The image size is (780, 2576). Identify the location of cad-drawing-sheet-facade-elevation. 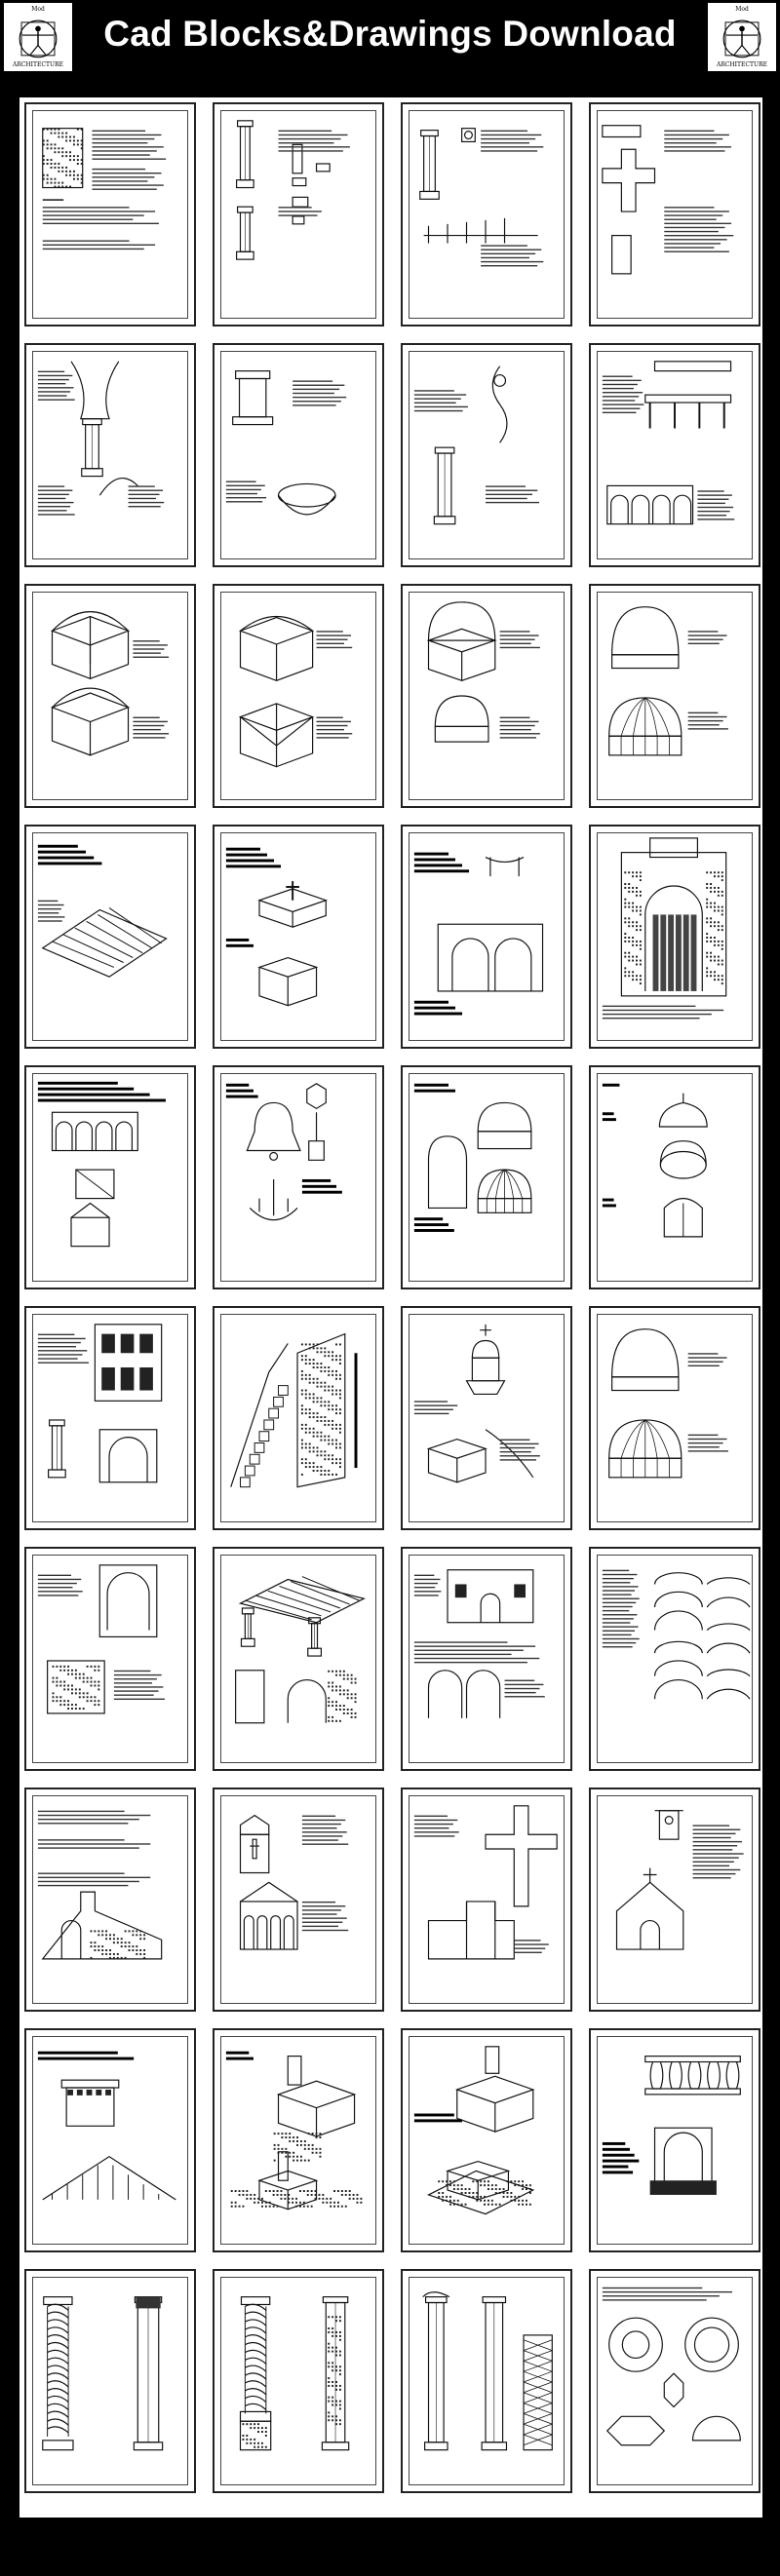
(110, 1418).